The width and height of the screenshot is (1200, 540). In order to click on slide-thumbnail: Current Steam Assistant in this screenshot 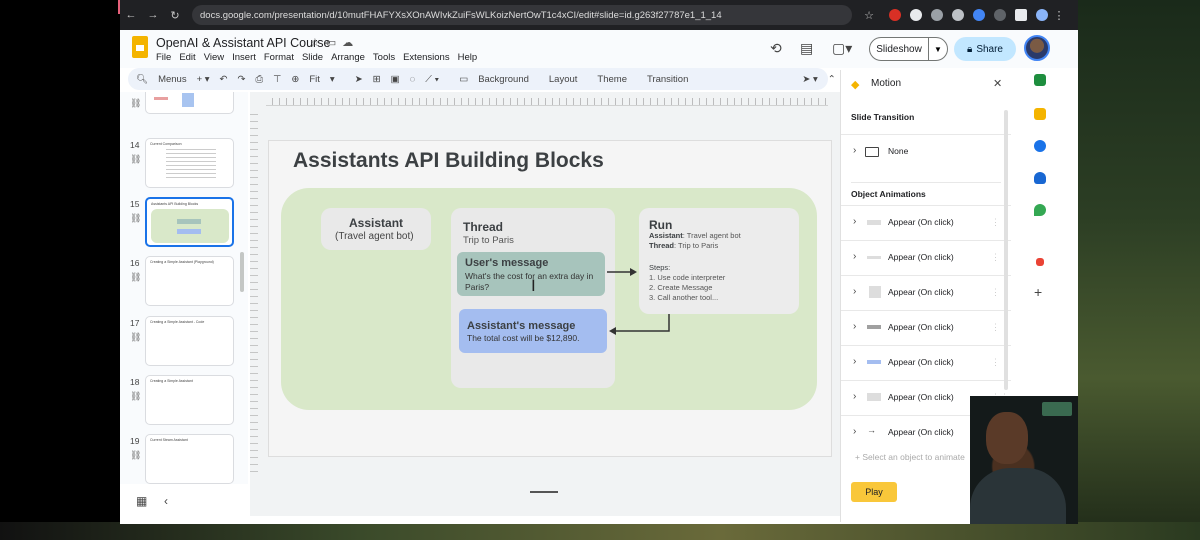, I will do `click(189, 459)`.